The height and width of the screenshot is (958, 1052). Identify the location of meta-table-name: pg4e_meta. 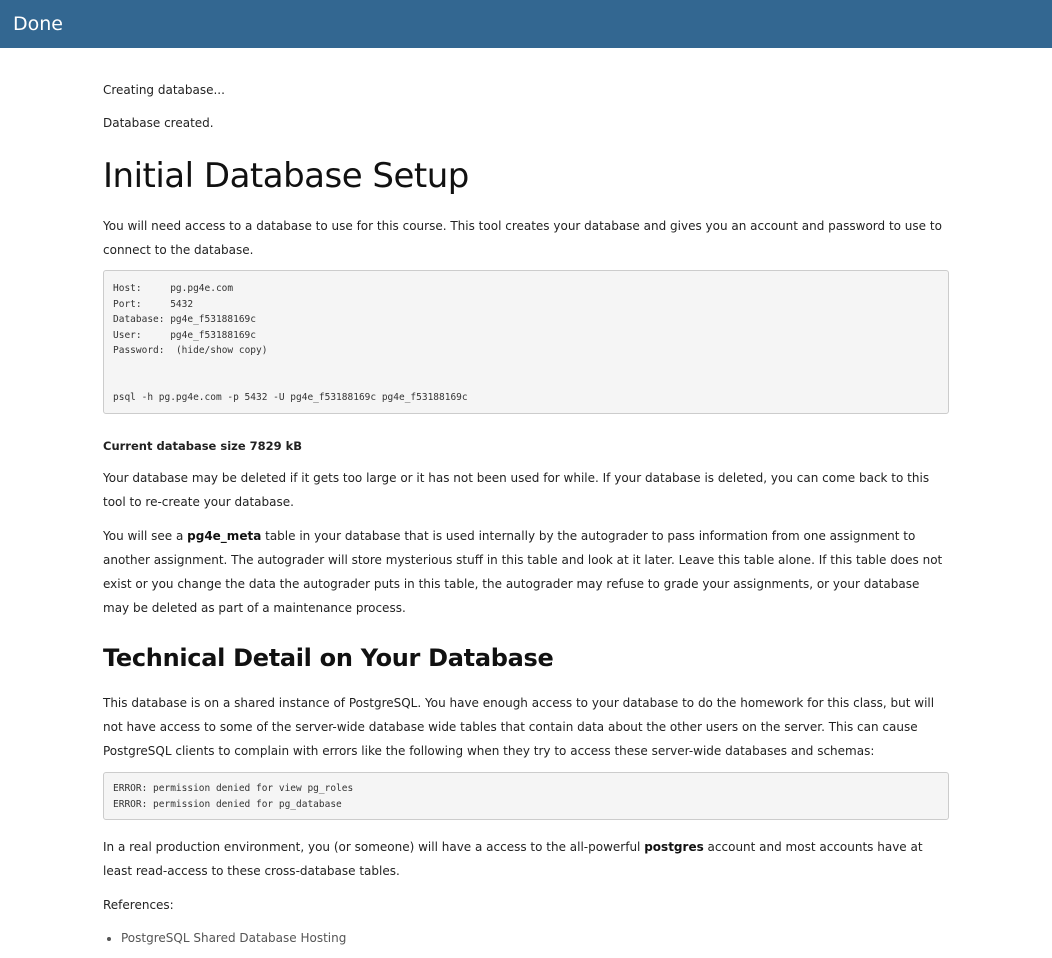
(224, 536).